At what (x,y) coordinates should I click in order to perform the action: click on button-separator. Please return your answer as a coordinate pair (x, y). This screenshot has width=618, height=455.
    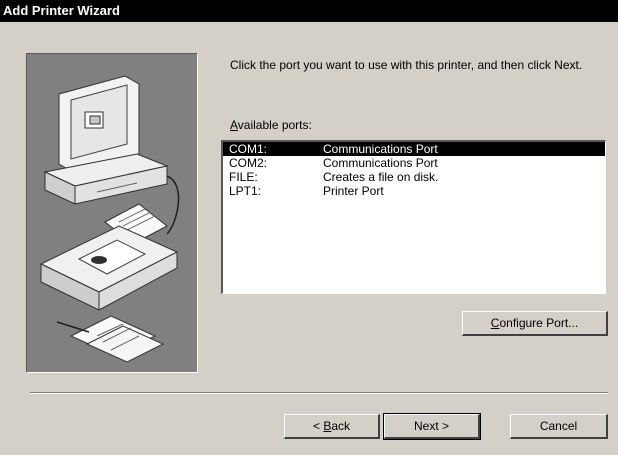
    Looking at the image, I should click on (319, 393).